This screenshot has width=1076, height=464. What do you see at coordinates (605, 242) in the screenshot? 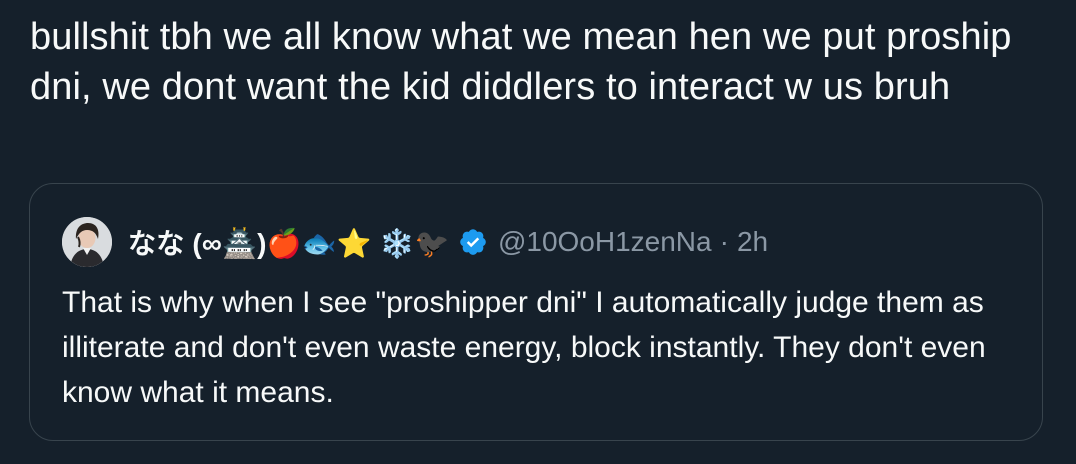
I see `username-handle: @10OoH1zenNa` at bounding box center [605, 242].